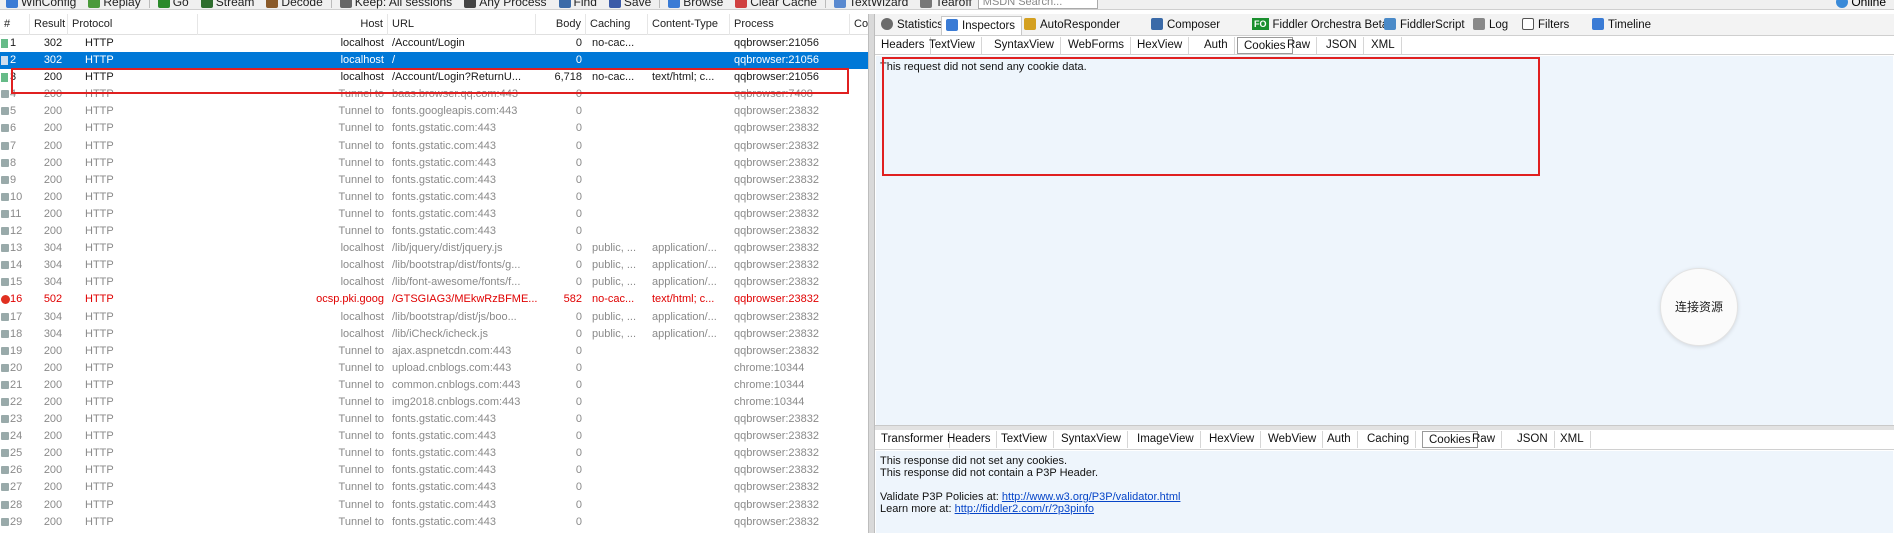 The image size is (1894, 533). What do you see at coordinates (1389, 439) in the screenshot?
I see `response-tab-caching: Caching` at bounding box center [1389, 439].